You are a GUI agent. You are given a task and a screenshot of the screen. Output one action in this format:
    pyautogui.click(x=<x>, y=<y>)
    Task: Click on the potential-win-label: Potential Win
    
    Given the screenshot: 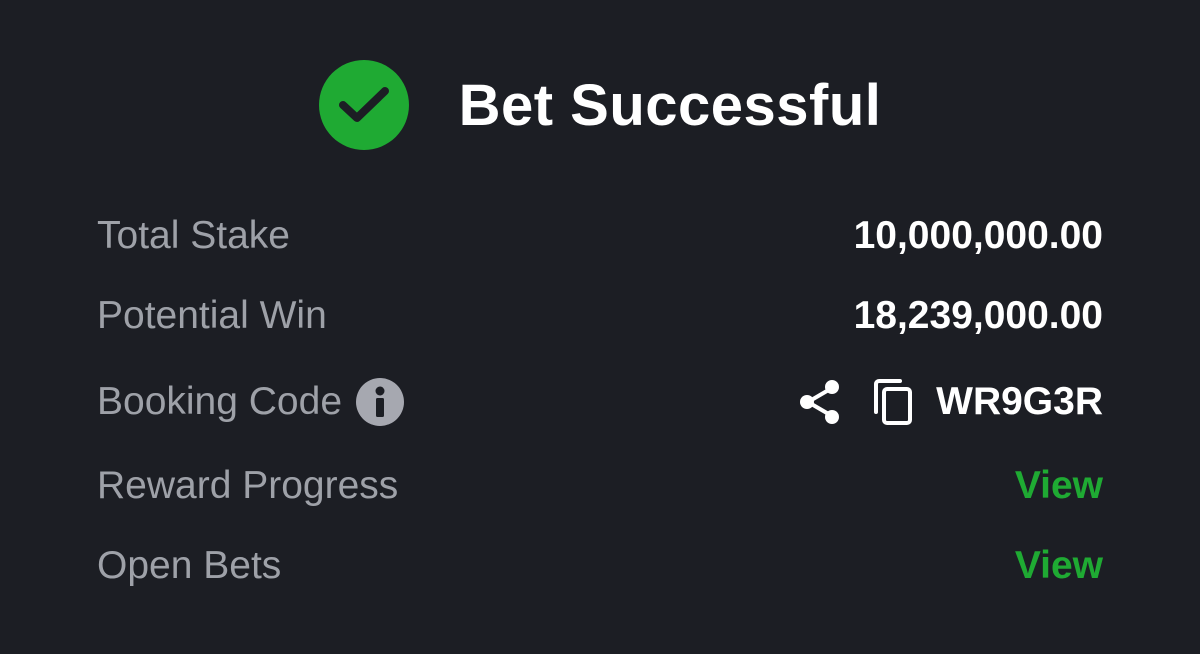 What is the action you would take?
    pyautogui.click(x=212, y=315)
    